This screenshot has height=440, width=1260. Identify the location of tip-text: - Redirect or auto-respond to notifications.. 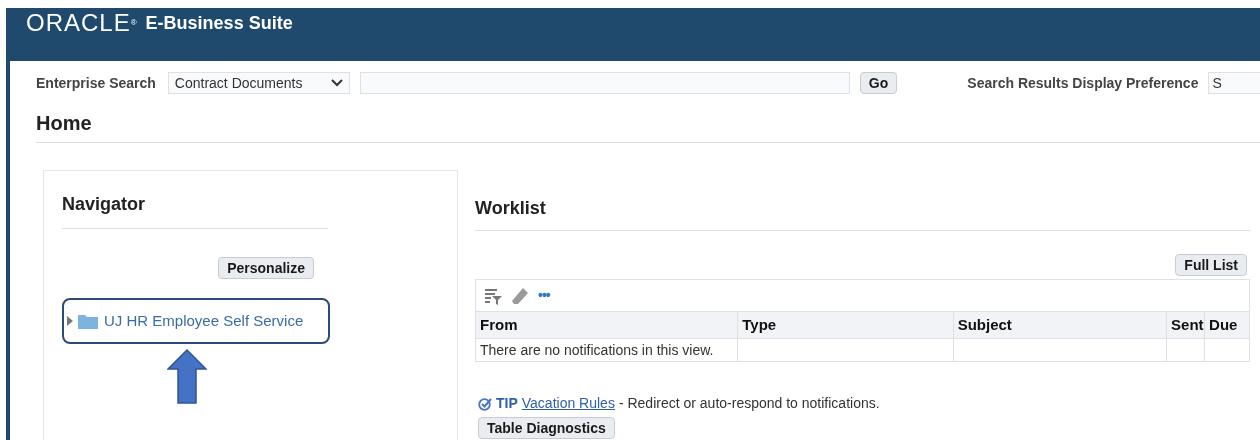
(749, 403).